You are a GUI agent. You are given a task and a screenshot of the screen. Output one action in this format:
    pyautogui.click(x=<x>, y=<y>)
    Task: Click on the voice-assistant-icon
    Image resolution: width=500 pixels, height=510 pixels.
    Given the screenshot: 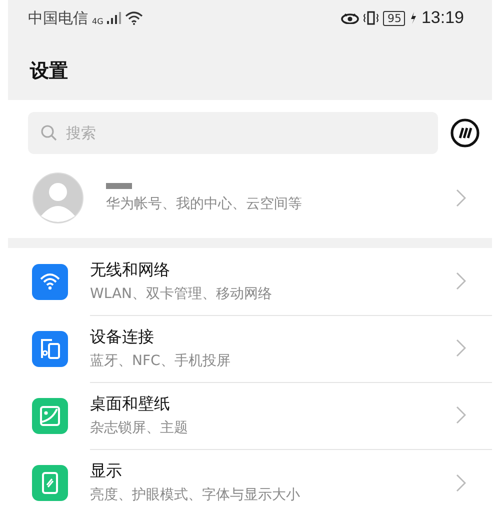 What is the action you would take?
    pyautogui.click(x=465, y=133)
    